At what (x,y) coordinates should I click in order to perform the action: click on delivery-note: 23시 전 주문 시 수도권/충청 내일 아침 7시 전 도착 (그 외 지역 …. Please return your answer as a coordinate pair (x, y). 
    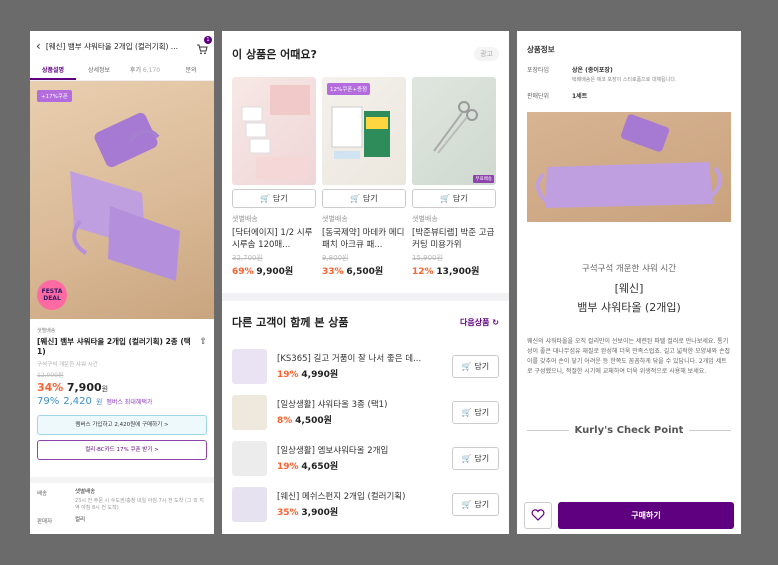
    Looking at the image, I should click on (139, 504).